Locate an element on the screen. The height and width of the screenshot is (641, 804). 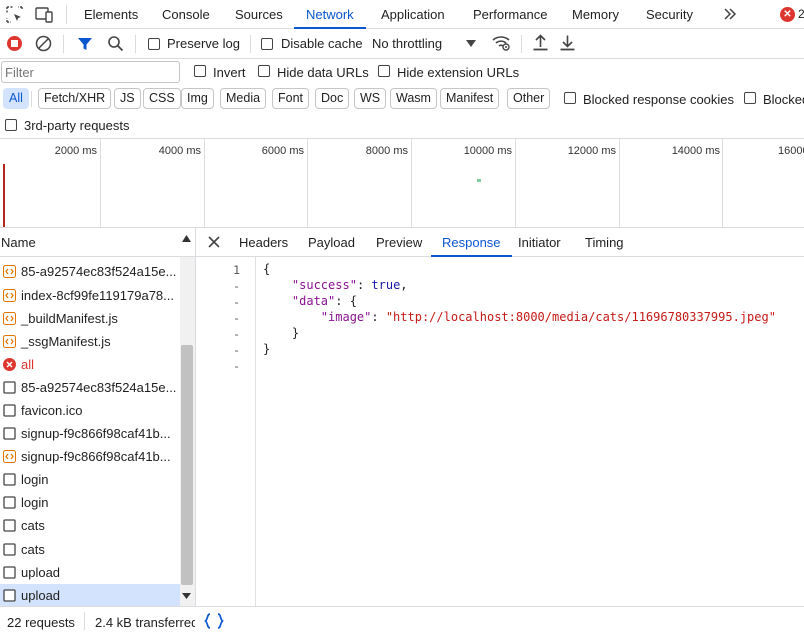
sort-up-icon is located at coordinates (186, 238).